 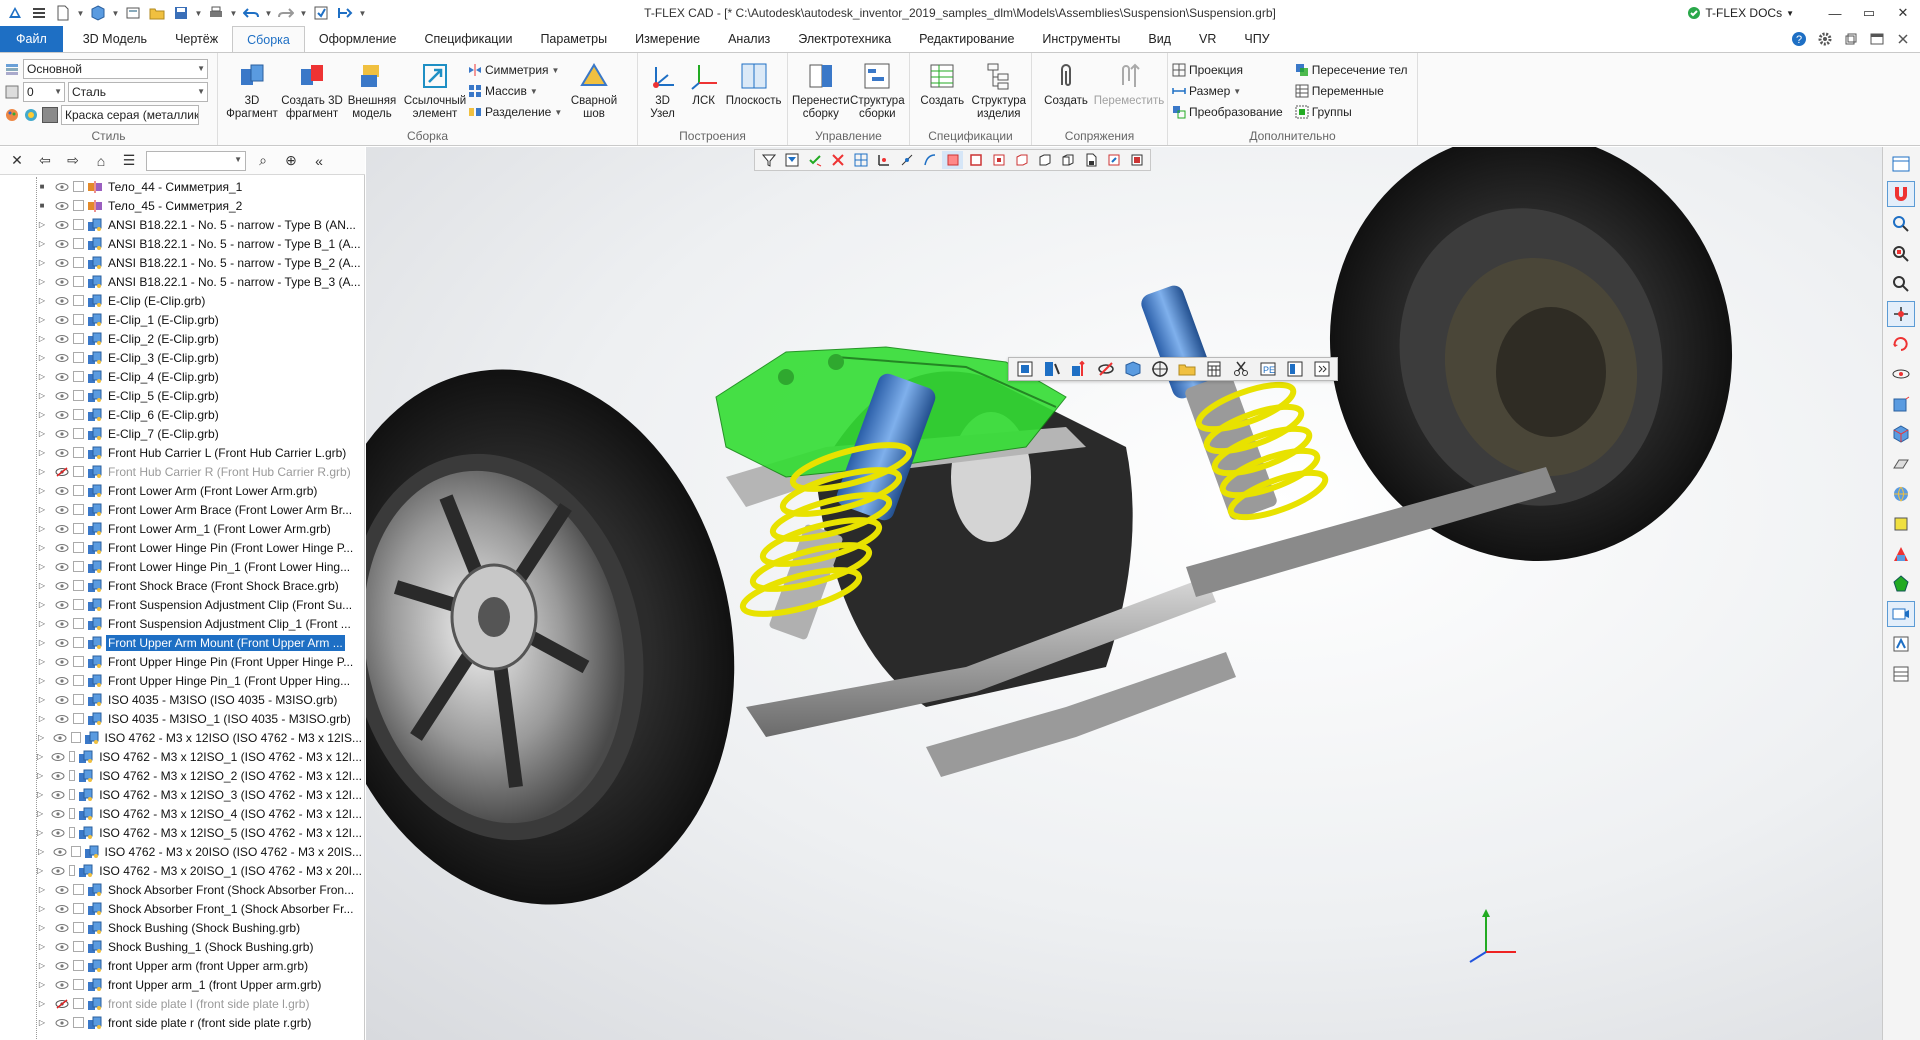 What do you see at coordinates (814, 160) in the screenshot?
I see `select-all-icon` at bounding box center [814, 160].